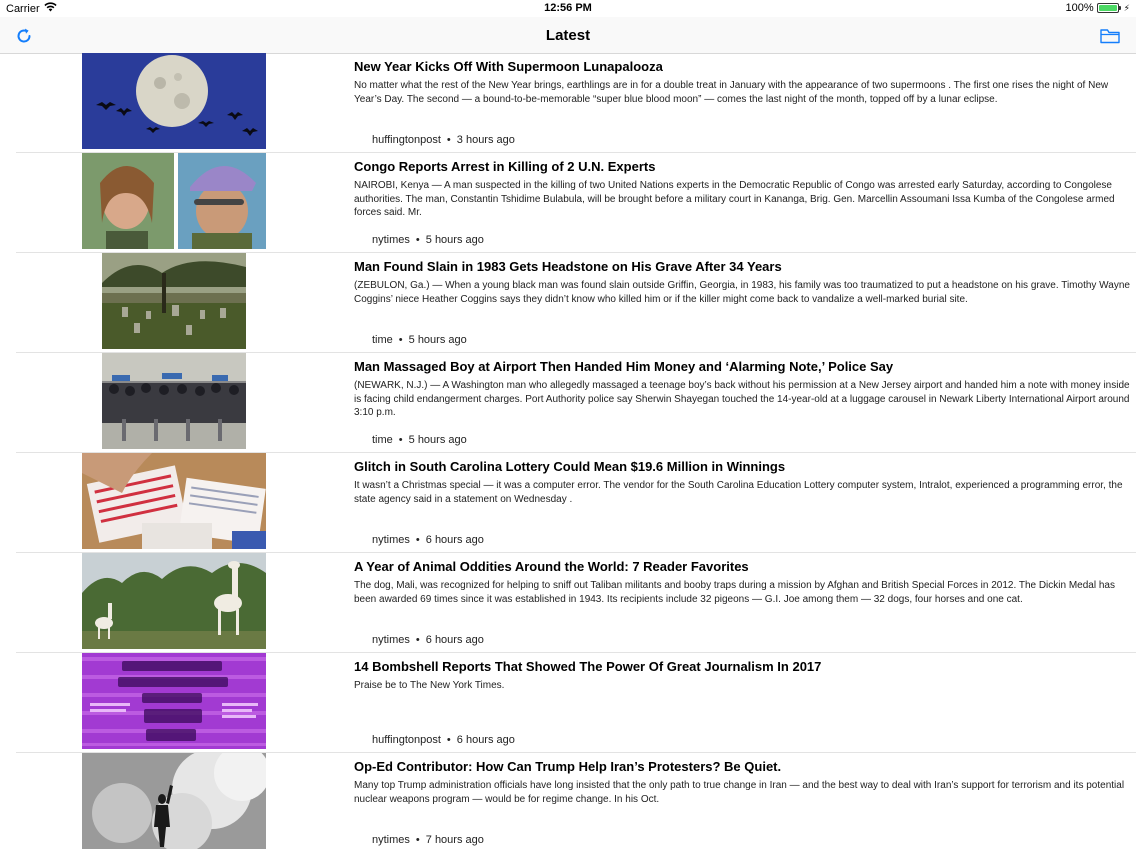 Image resolution: width=1136 pixels, height=852 pixels. I want to click on article-thumbnail-cemetery, so click(174, 301).